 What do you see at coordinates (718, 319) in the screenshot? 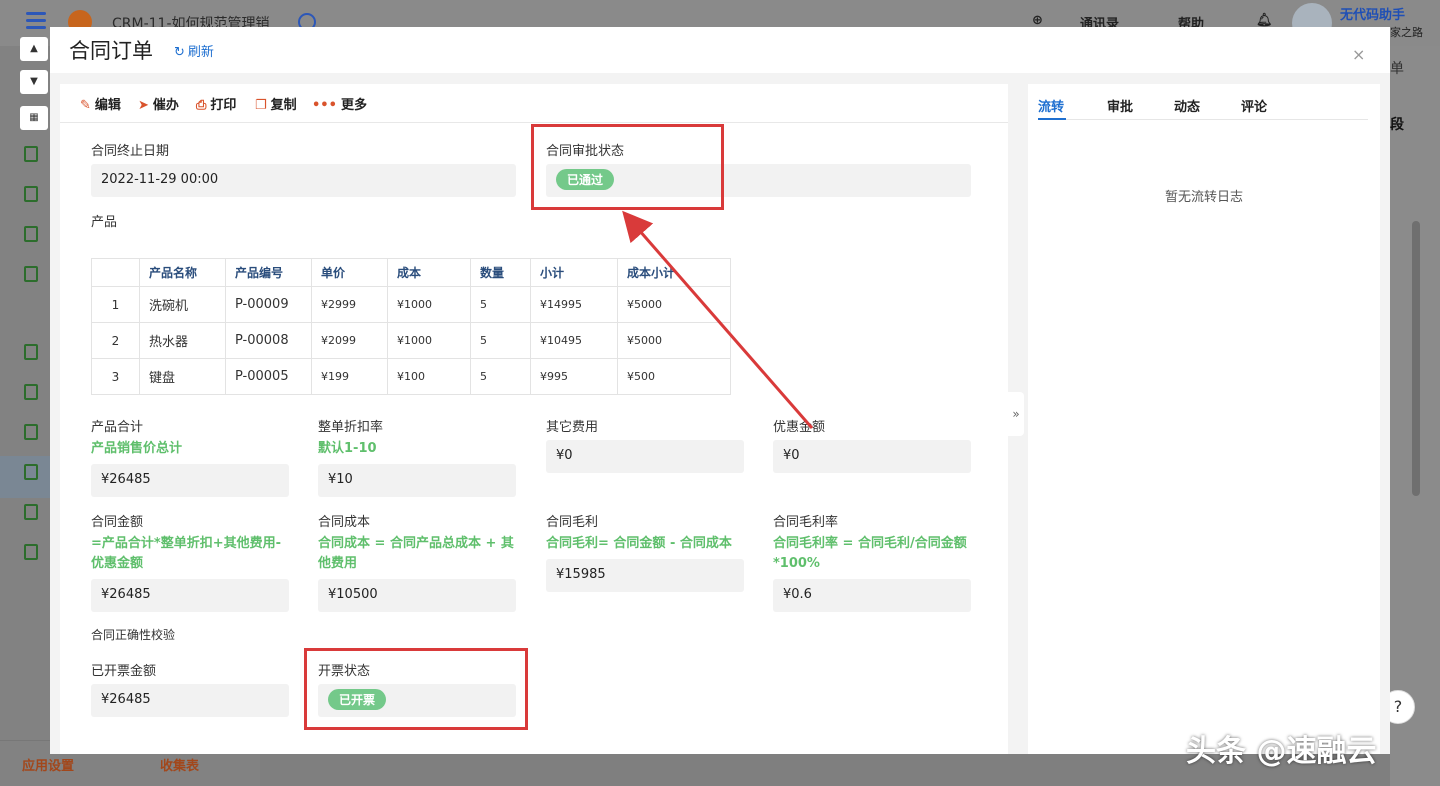
I see `annotation-arrow` at bounding box center [718, 319].